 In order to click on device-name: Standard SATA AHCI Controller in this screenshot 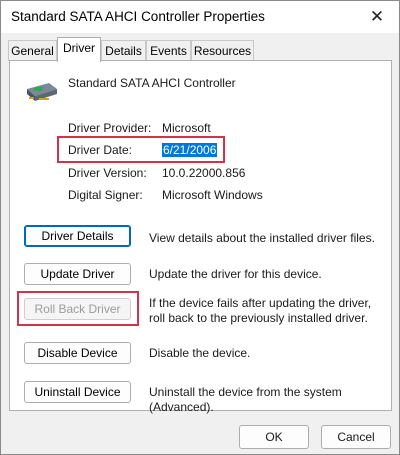, I will do `click(152, 83)`.